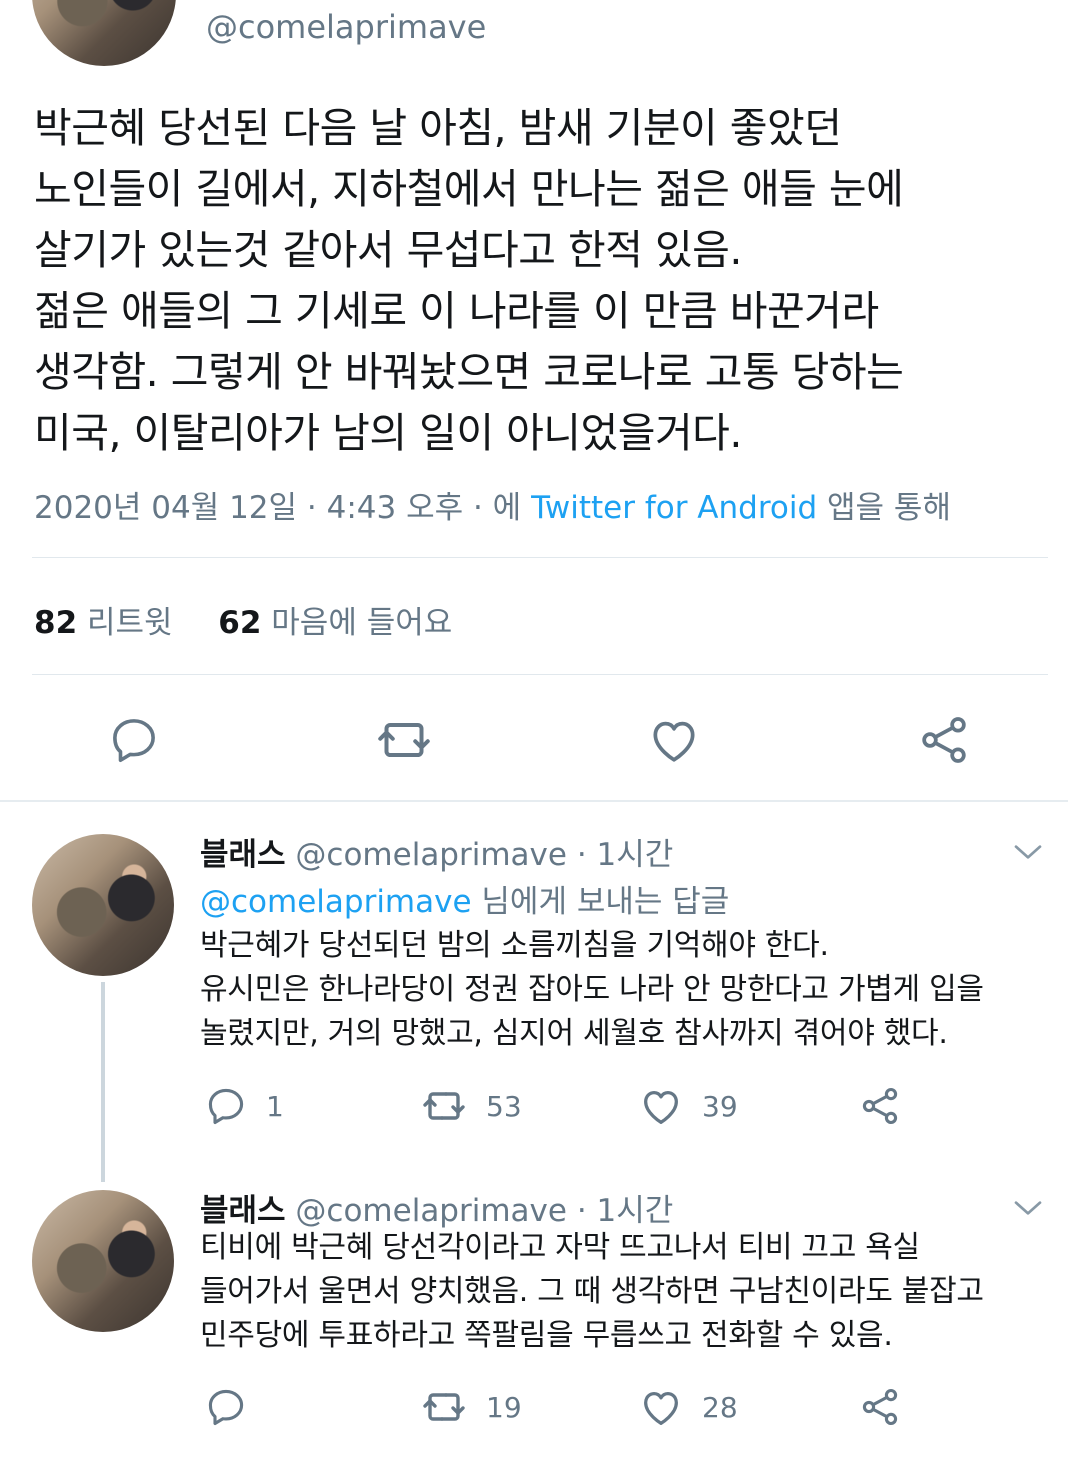  Describe the element at coordinates (362, 623) in the screenshot. I see `like-label: 마음에 들어요` at that location.